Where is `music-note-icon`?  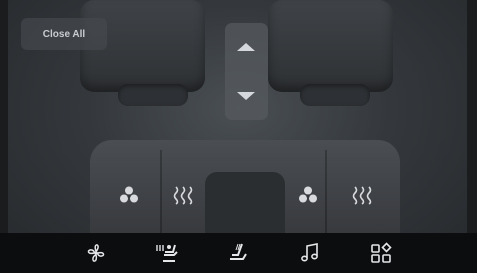 music-note-icon is located at coordinates (309, 252).